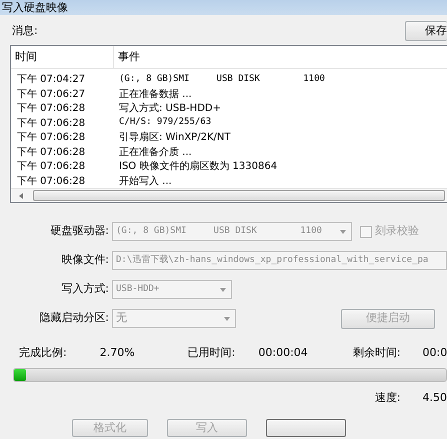 The width and height of the screenshot is (447, 439). I want to click on progress-value: 2.70%, so click(117, 352).